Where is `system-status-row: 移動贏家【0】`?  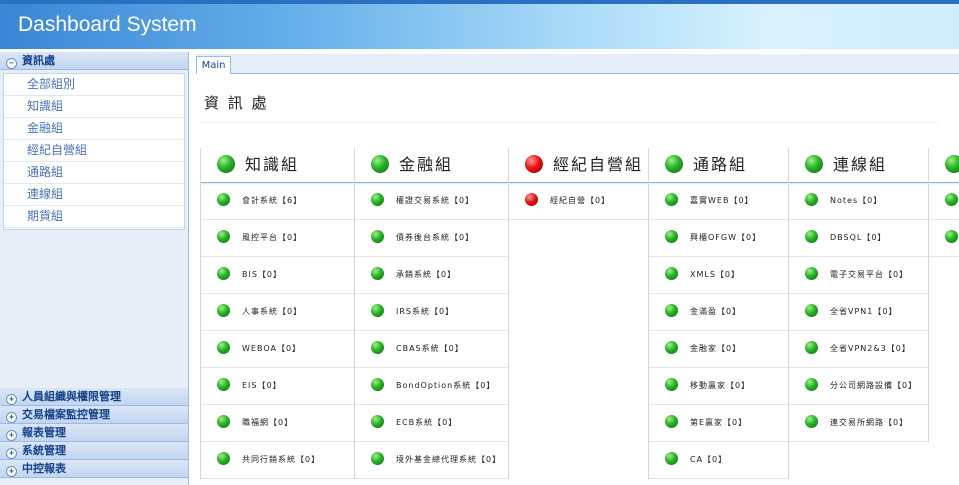 system-status-row: 移動贏家【0】 is located at coordinates (718, 386).